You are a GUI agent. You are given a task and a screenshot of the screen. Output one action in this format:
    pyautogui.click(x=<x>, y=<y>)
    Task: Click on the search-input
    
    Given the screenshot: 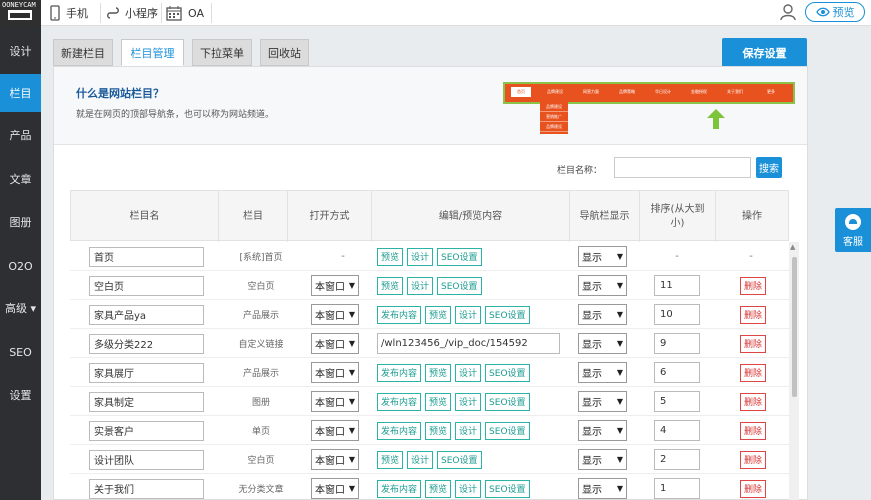 What is the action you would take?
    pyautogui.click(x=682, y=167)
    